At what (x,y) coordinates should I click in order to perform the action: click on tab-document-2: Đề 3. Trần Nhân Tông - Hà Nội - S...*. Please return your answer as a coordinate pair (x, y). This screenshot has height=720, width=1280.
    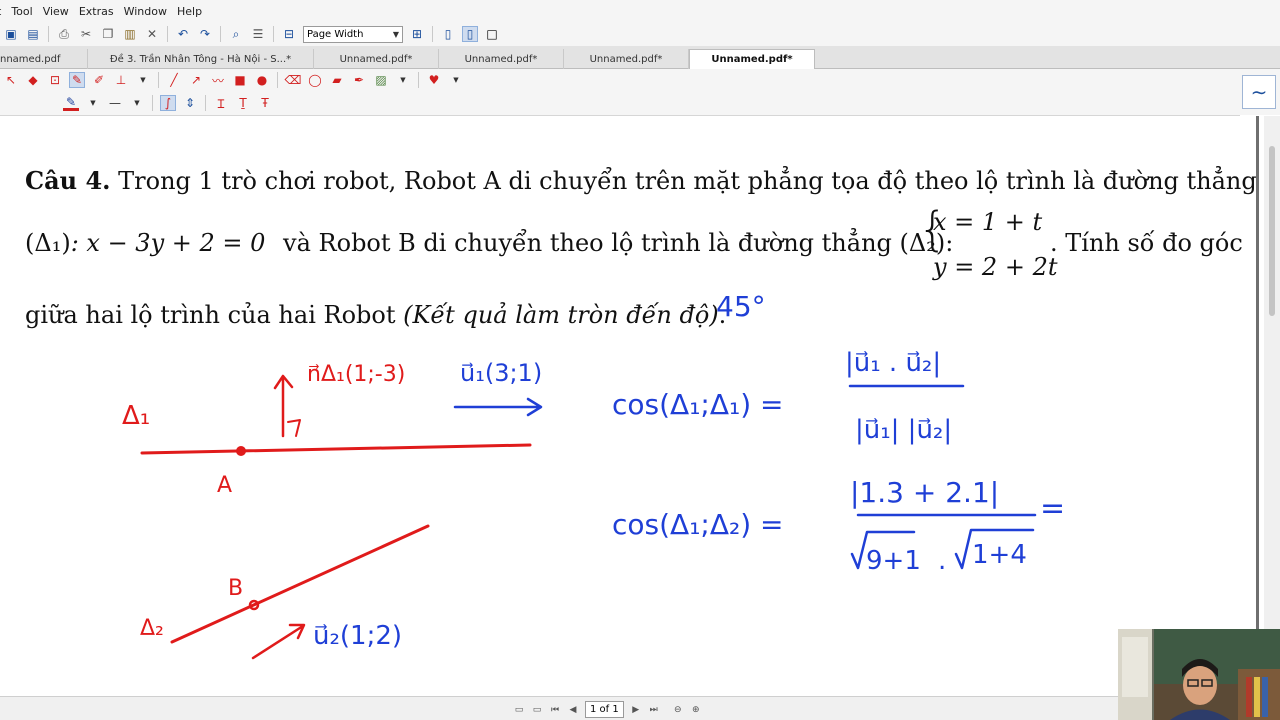
    Looking at the image, I should click on (201, 59).